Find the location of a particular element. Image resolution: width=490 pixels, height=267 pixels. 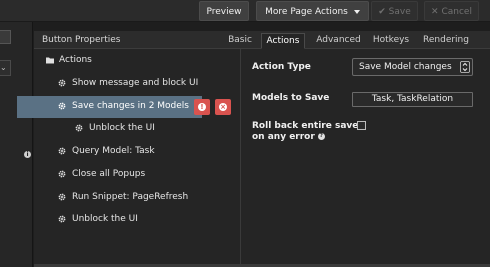

left-panel-edge: ⌄ i is located at coordinates (16, 144).